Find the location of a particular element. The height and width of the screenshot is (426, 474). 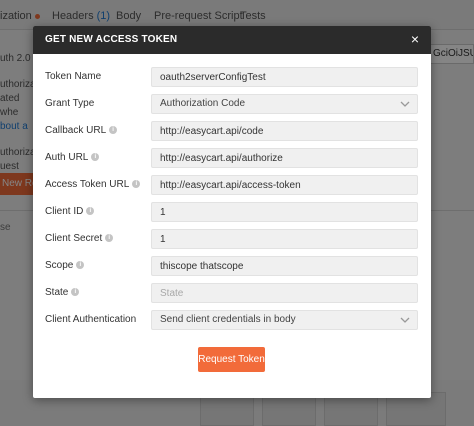

state-row: State i is located at coordinates (232, 293).